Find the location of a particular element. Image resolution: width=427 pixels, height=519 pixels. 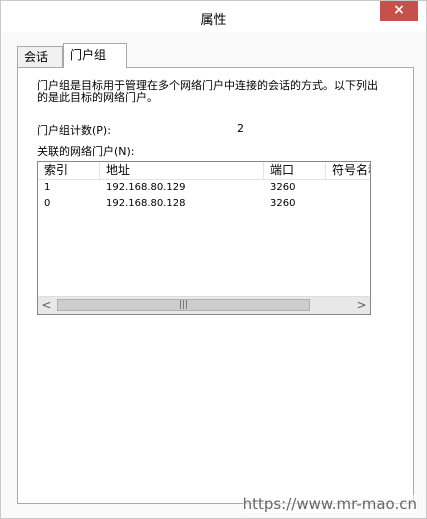

network-portals-label: 关联的网络门户(N): is located at coordinates (86, 151).